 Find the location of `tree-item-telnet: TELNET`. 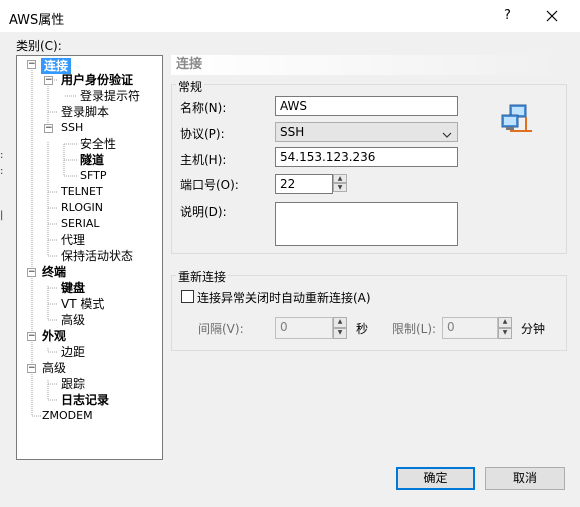

tree-item-telnet: TELNET is located at coordinates (82, 192).